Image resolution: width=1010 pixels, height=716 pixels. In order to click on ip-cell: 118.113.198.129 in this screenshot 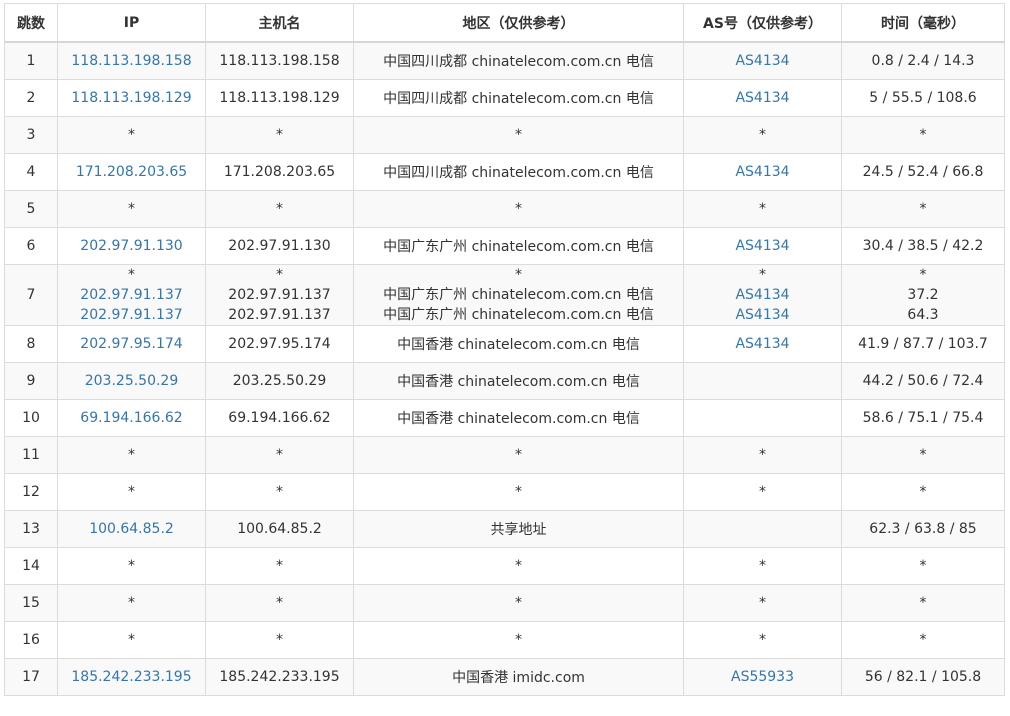, I will do `click(131, 98)`.